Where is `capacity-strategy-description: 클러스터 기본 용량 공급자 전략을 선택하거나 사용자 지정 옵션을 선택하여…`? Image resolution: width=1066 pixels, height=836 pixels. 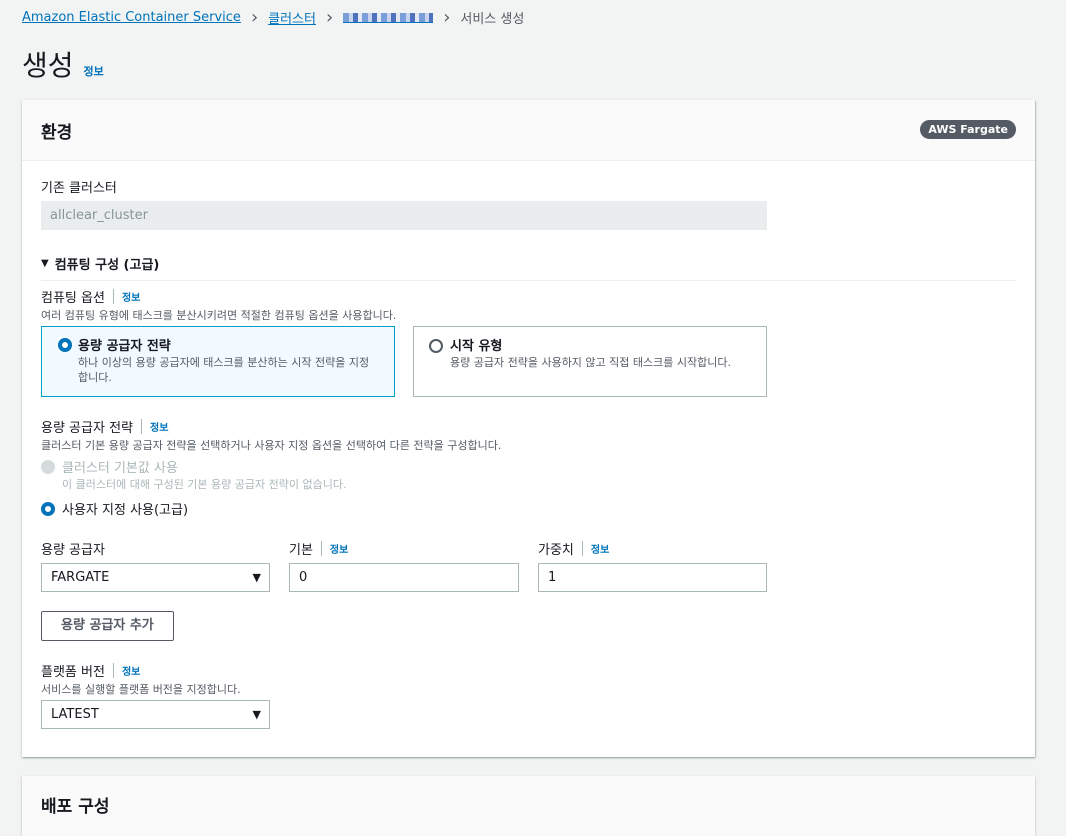
capacity-strategy-description: 클러스터 기본 용량 공급자 전략을 선택하거나 사용자 지정 옵션을 선택하여… is located at coordinates (271, 445).